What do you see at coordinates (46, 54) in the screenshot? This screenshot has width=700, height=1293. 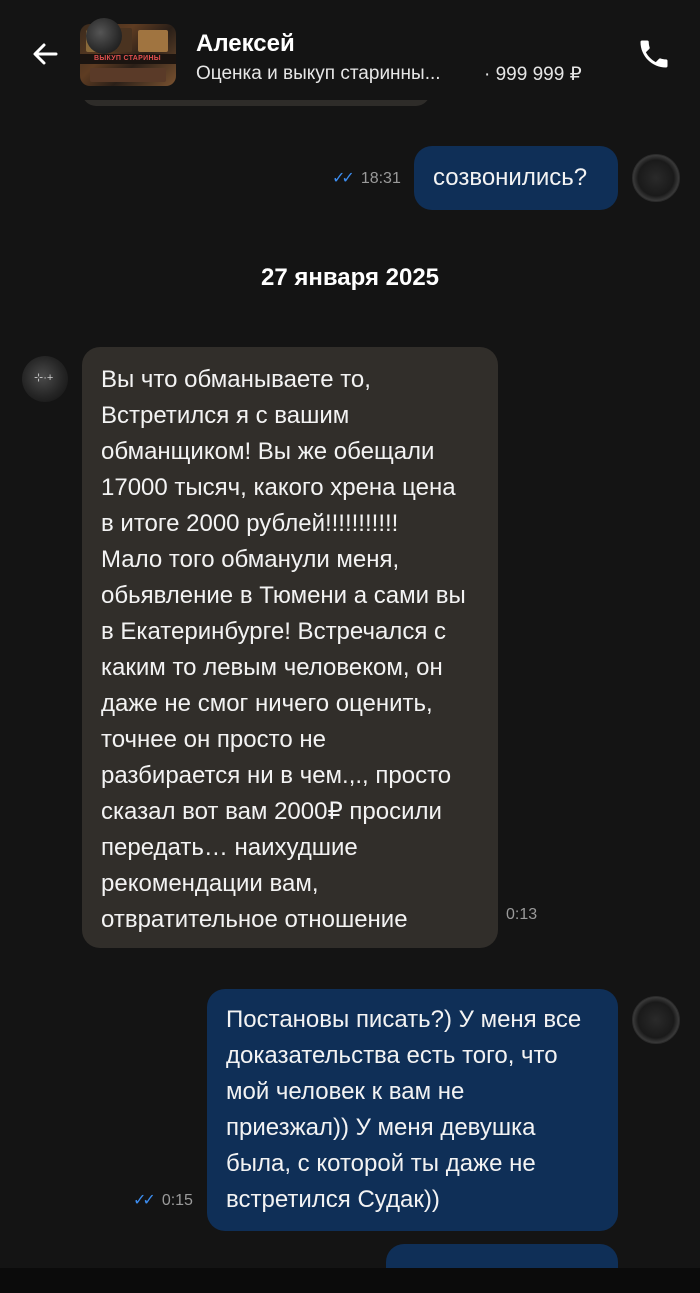 I see `back-arrow-icon` at bounding box center [46, 54].